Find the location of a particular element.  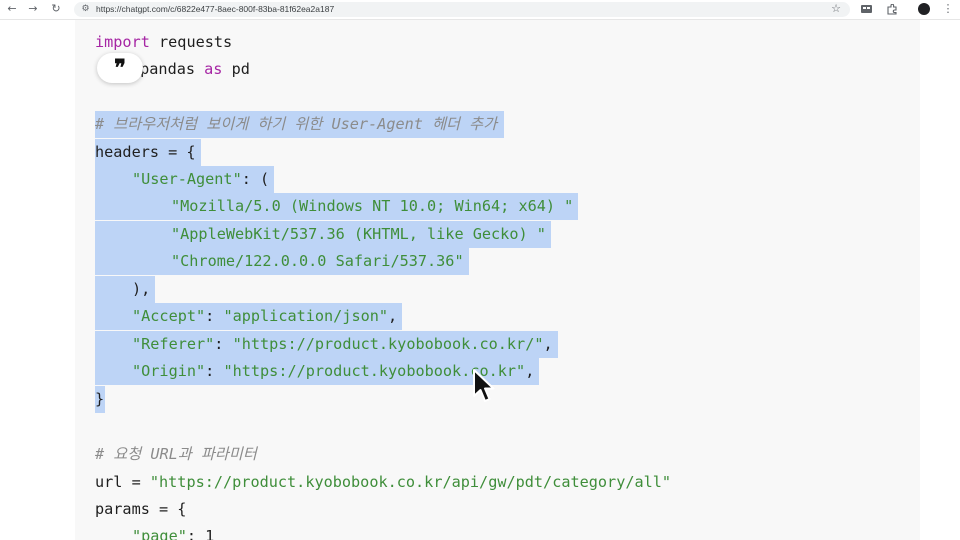

code-line-ua-chrome: "Chrome/122.0.0.0 Safari/537.36" is located at coordinates (282, 262).